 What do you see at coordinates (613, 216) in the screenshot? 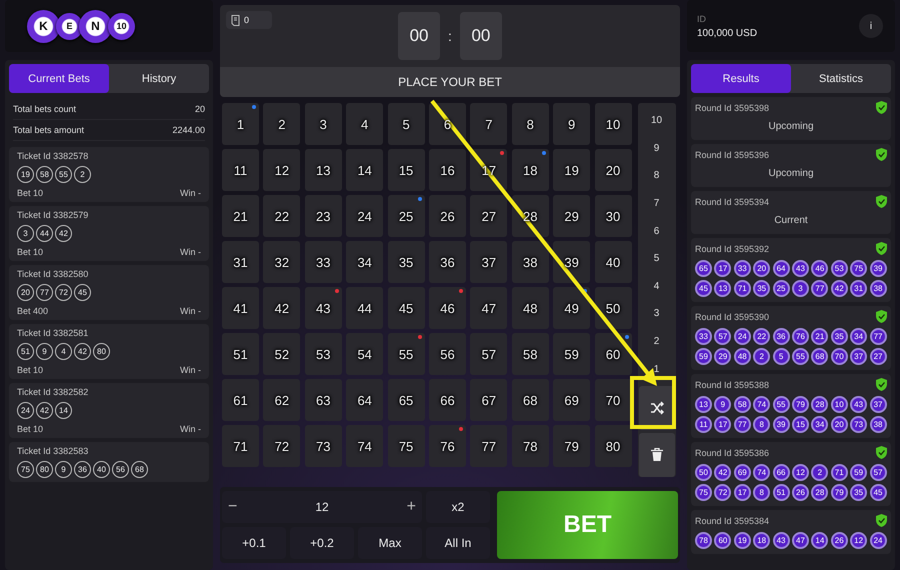
I see `number-cell: 30` at bounding box center [613, 216].